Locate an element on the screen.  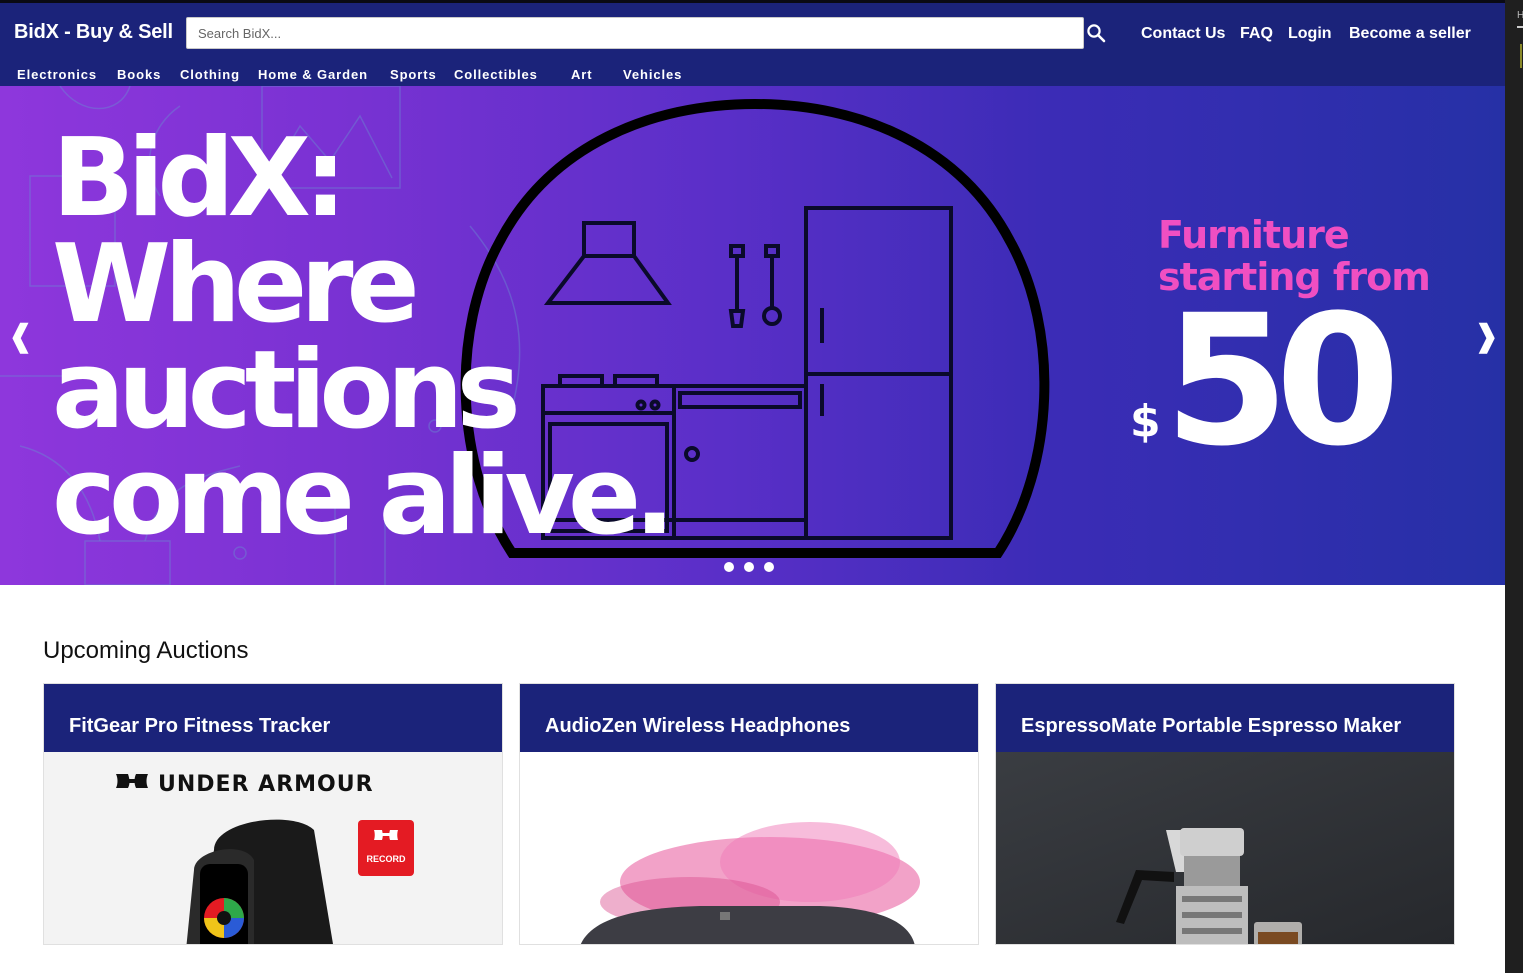
product-image: UNDER ARMOUR RECORD is located at coordinates (273, 848).